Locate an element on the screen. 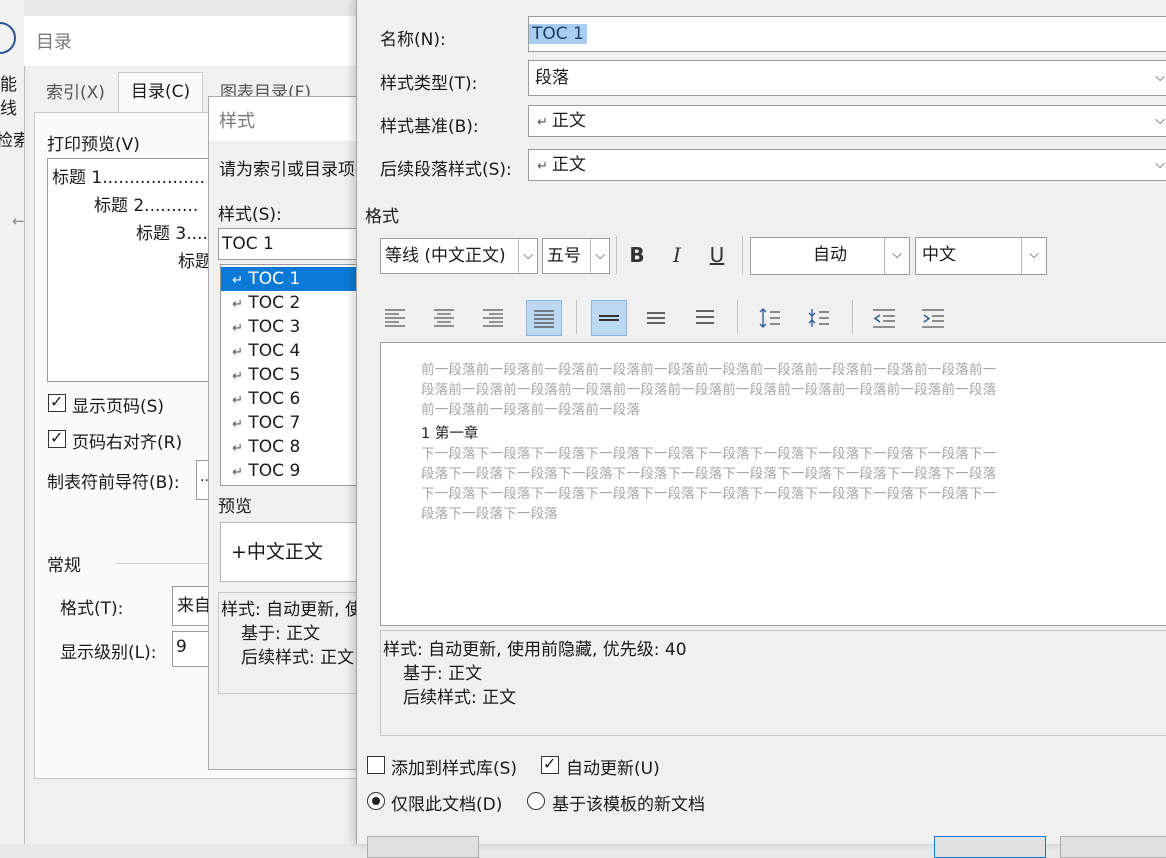  increase-spacing-icon is located at coordinates (769, 317).